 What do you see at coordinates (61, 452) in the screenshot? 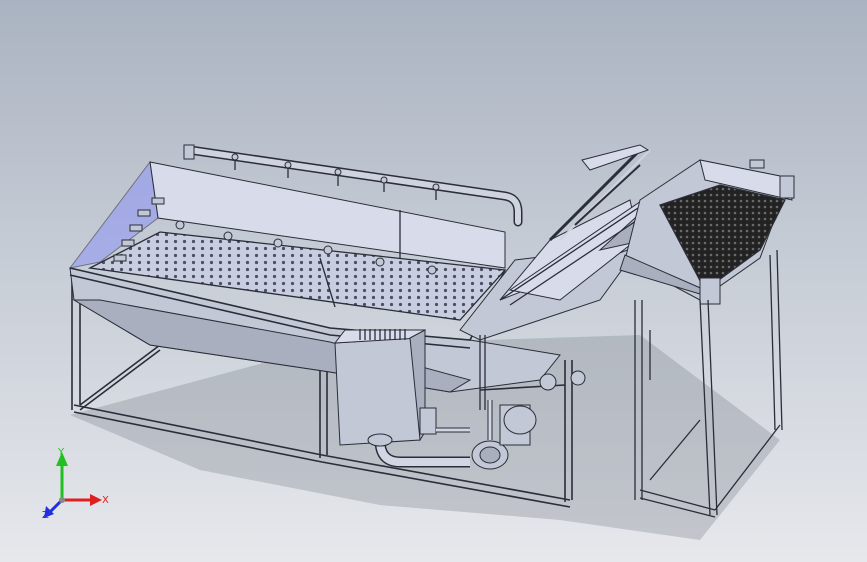
I see `y-axis-label: Y` at bounding box center [61, 452].